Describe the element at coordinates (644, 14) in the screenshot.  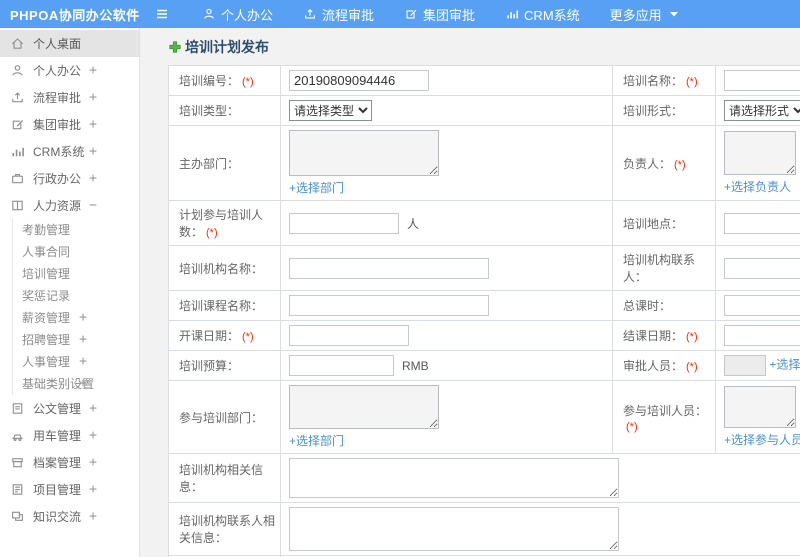
I see `nav-more-apps: 更多应用` at that location.